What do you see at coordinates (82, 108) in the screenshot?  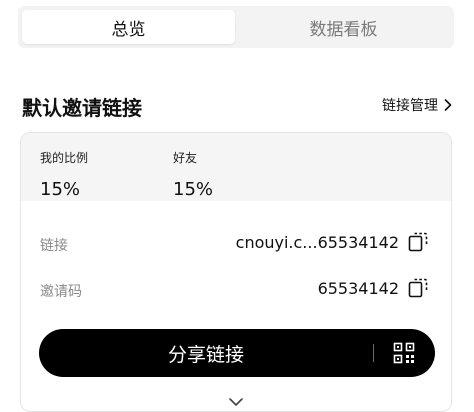 I see `section-title: 默认邀请链接` at bounding box center [82, 108].